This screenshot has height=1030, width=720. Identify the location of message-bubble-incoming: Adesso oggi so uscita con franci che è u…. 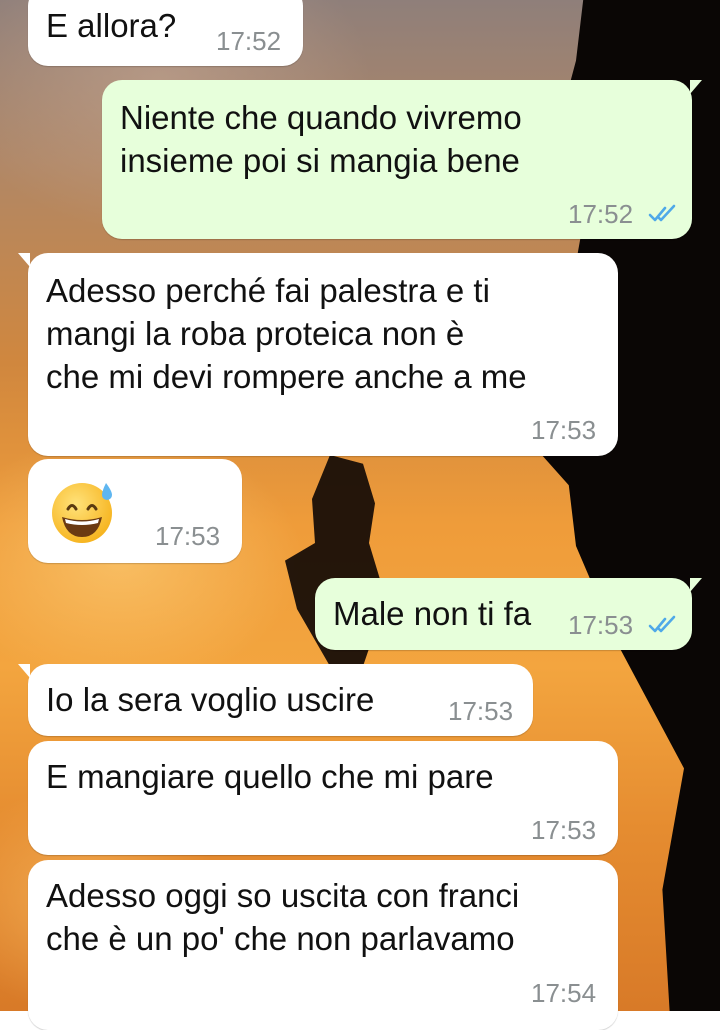
(323, 945).